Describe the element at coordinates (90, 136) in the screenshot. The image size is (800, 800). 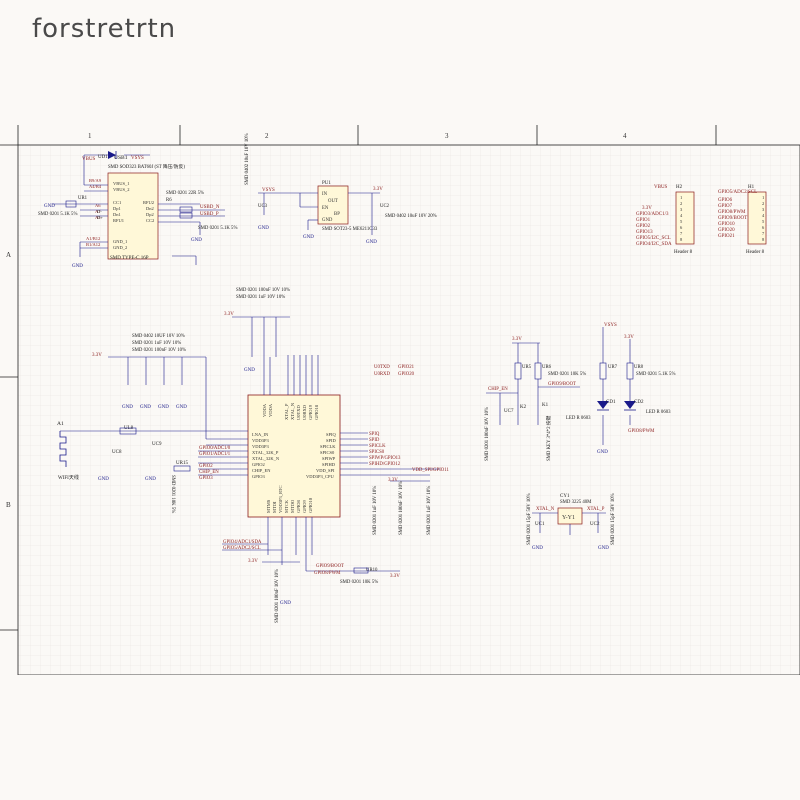
I see `column-1-label: 1` at that location.